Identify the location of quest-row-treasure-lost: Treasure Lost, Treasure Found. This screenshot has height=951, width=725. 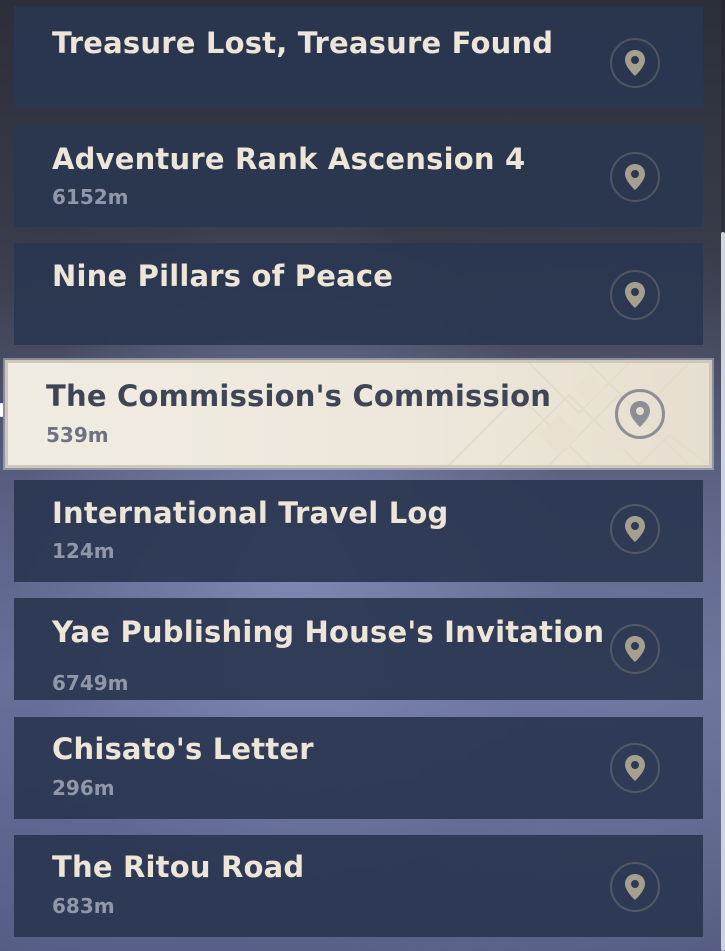
(358, 57).